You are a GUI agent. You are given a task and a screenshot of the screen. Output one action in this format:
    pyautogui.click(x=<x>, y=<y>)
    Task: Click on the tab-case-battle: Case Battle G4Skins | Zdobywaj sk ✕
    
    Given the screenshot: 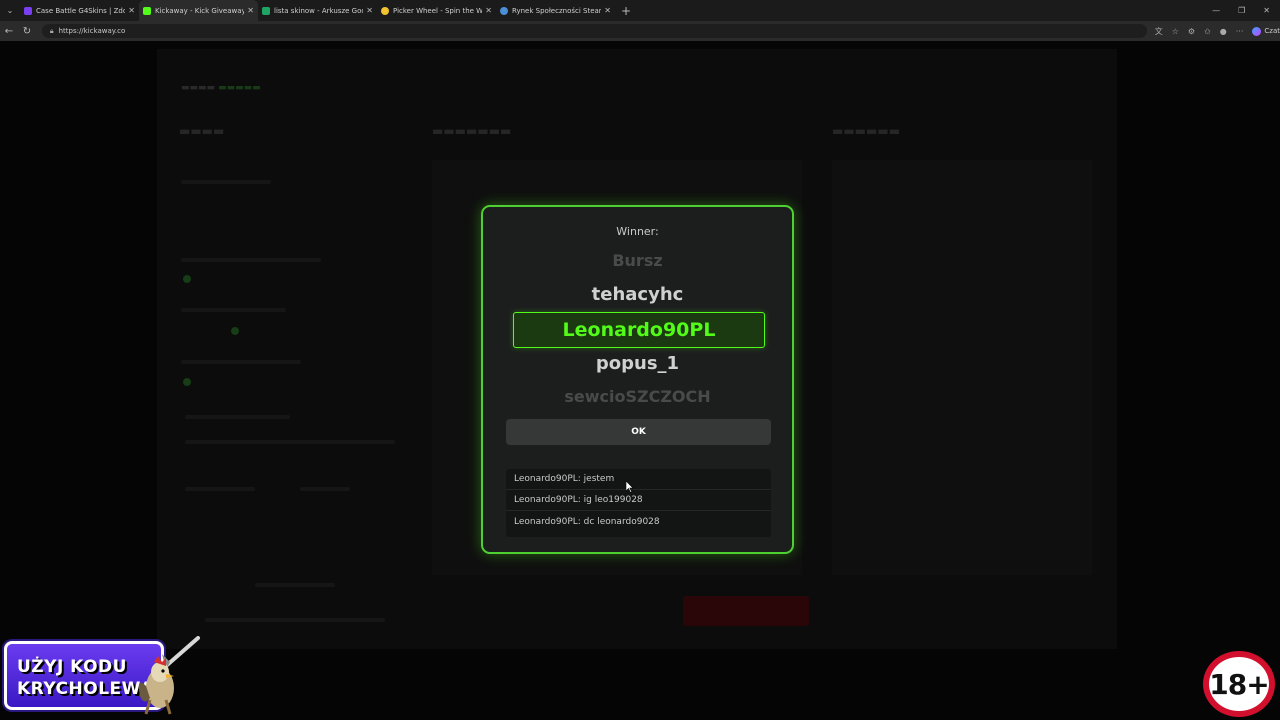 What is the action you would take?
    pyautogui.click(x=79, y=10)
    